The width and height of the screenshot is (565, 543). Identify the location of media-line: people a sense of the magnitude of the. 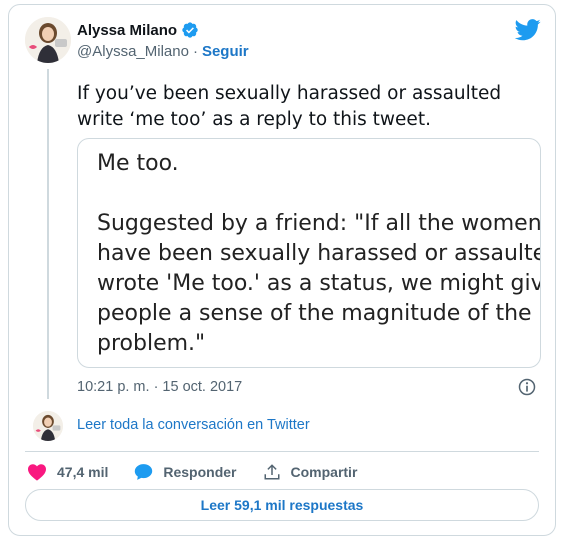
(314, 313).